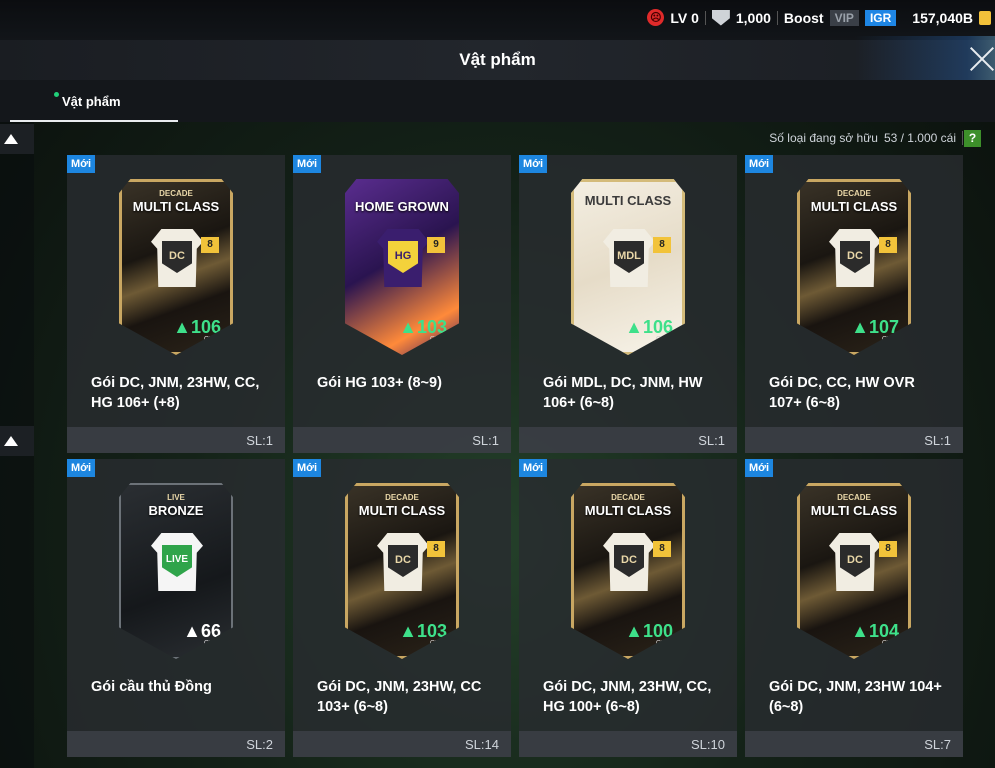  Describe the element at coordinates (482, 744) in the screenshot. I see `item-quantity: SL:14` at that location.